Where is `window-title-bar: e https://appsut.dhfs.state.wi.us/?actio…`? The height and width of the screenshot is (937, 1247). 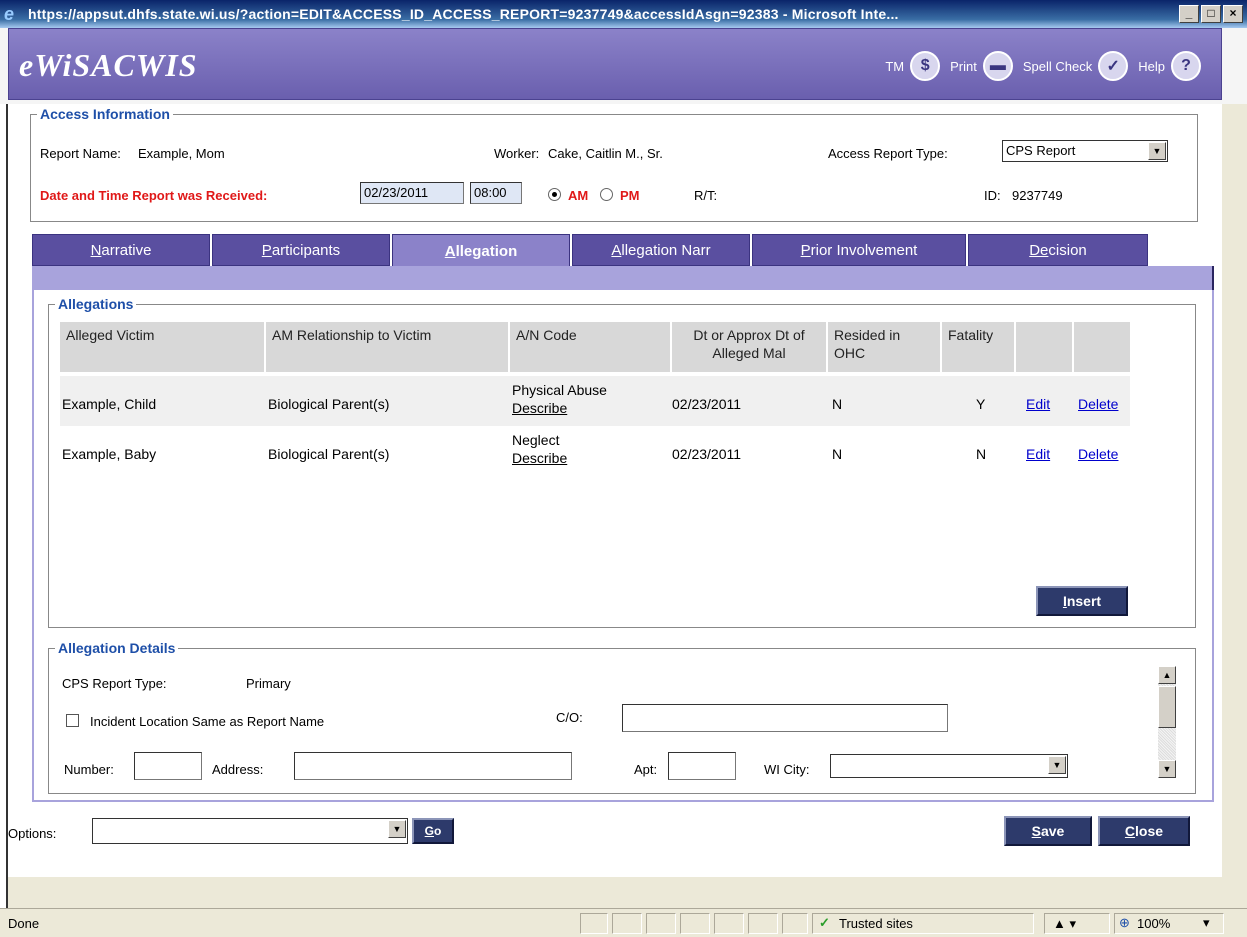
window-title-bar: e https://appsut.dhfs.state.wi.us/?actio… is located at coordinates (623, 14).